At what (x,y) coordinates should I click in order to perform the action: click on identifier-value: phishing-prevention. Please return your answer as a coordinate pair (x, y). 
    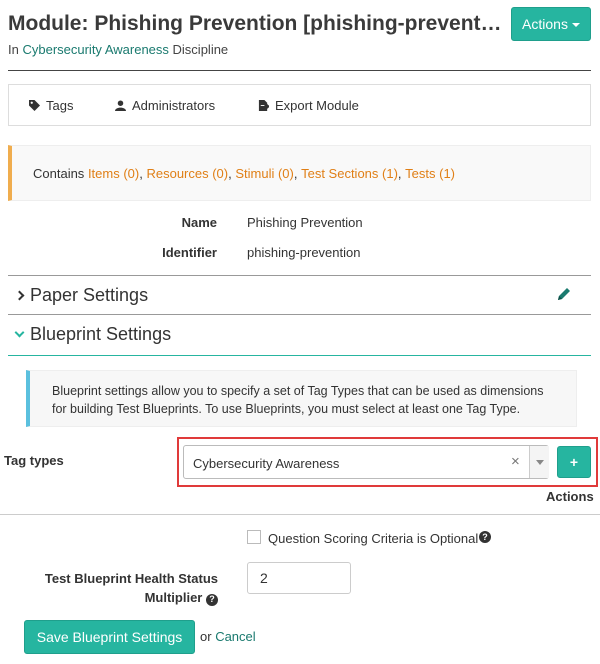
    Looking at the image, I should click on (304, 252).